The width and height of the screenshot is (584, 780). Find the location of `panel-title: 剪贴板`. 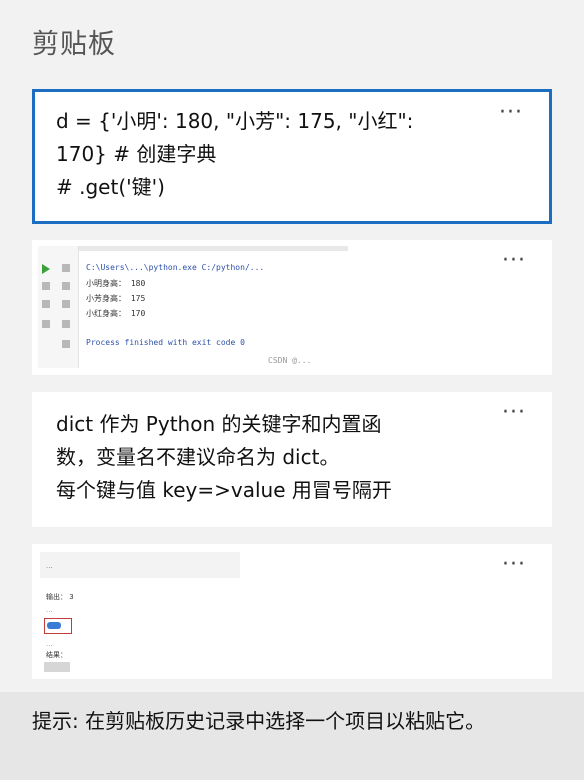

panel-title: 剪贴板 is located at coordinates (74, 44).